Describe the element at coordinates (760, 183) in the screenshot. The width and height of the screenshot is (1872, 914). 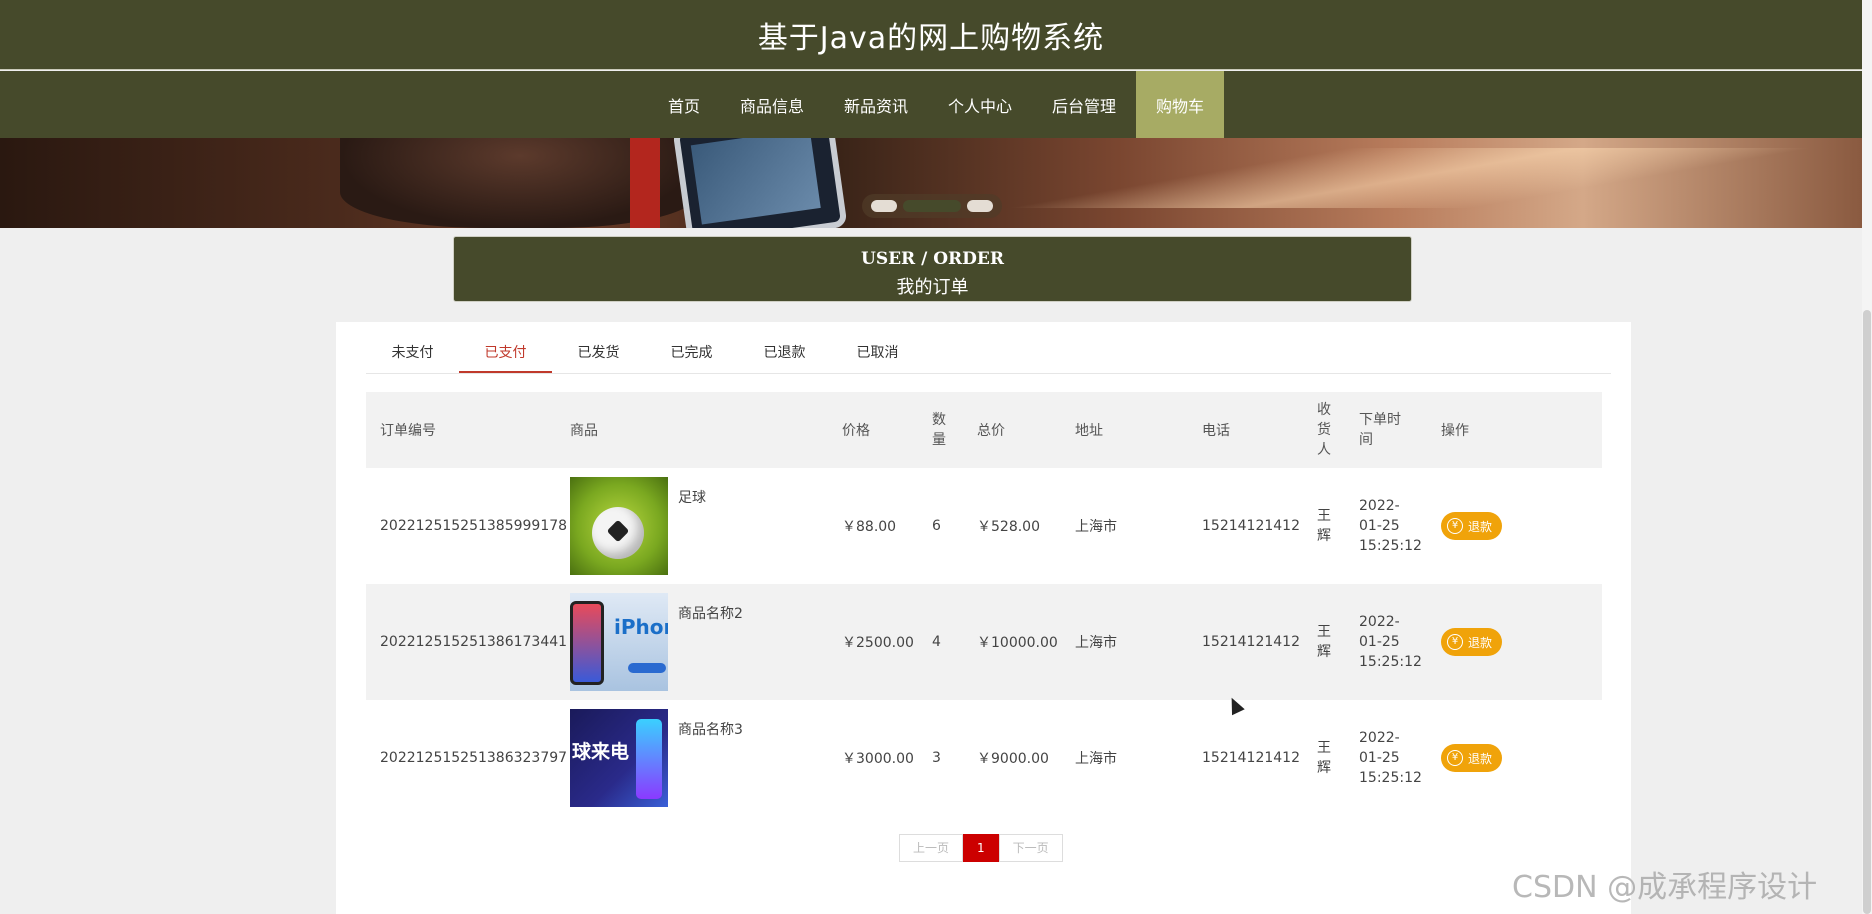
I see `banner-image-phone` at that location.